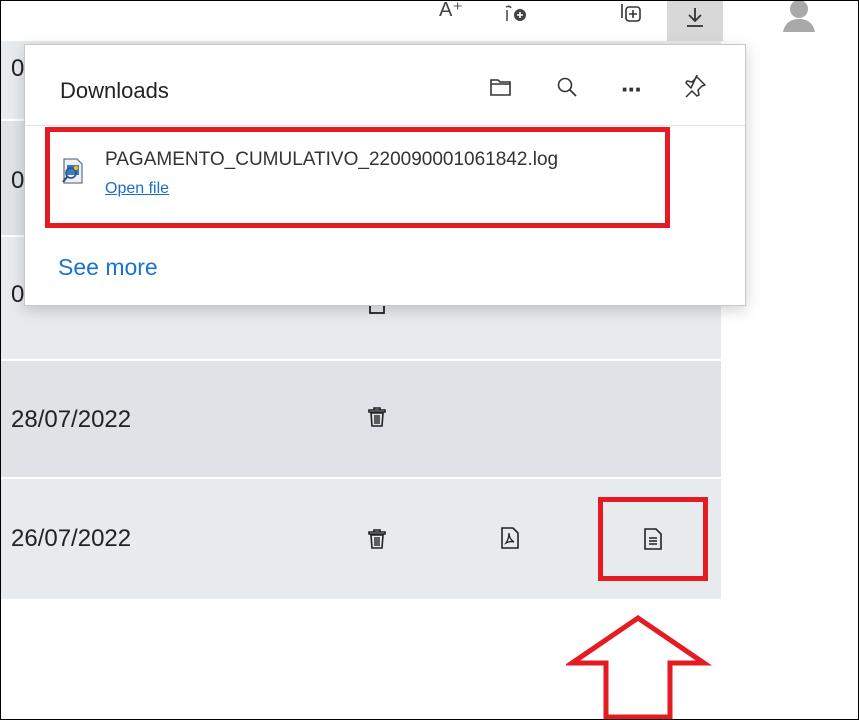  I want to click on table-row: 28/07/2022, so click(361, 420).